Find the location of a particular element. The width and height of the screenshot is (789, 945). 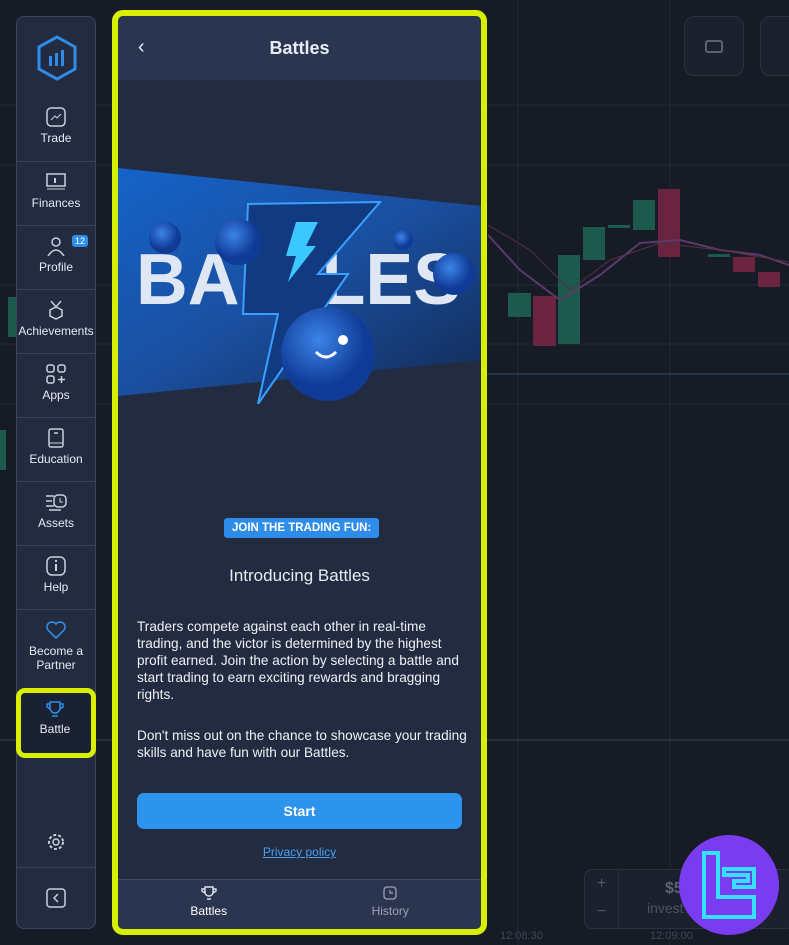

sidebar-item-trade: Trade is located at coordinates (56, 129).